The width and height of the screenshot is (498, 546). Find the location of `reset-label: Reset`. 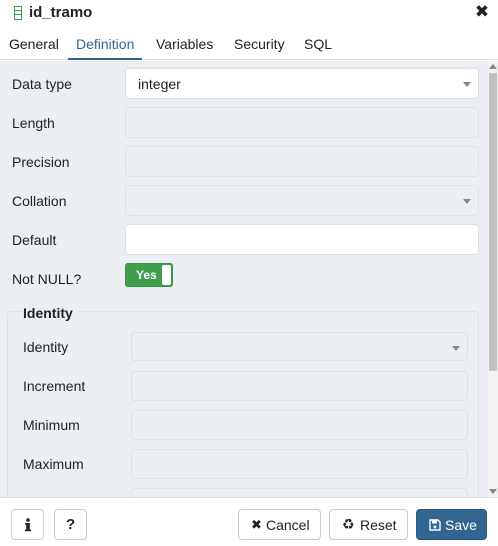

reset-label: Reset is located at coordinates (378, 525).